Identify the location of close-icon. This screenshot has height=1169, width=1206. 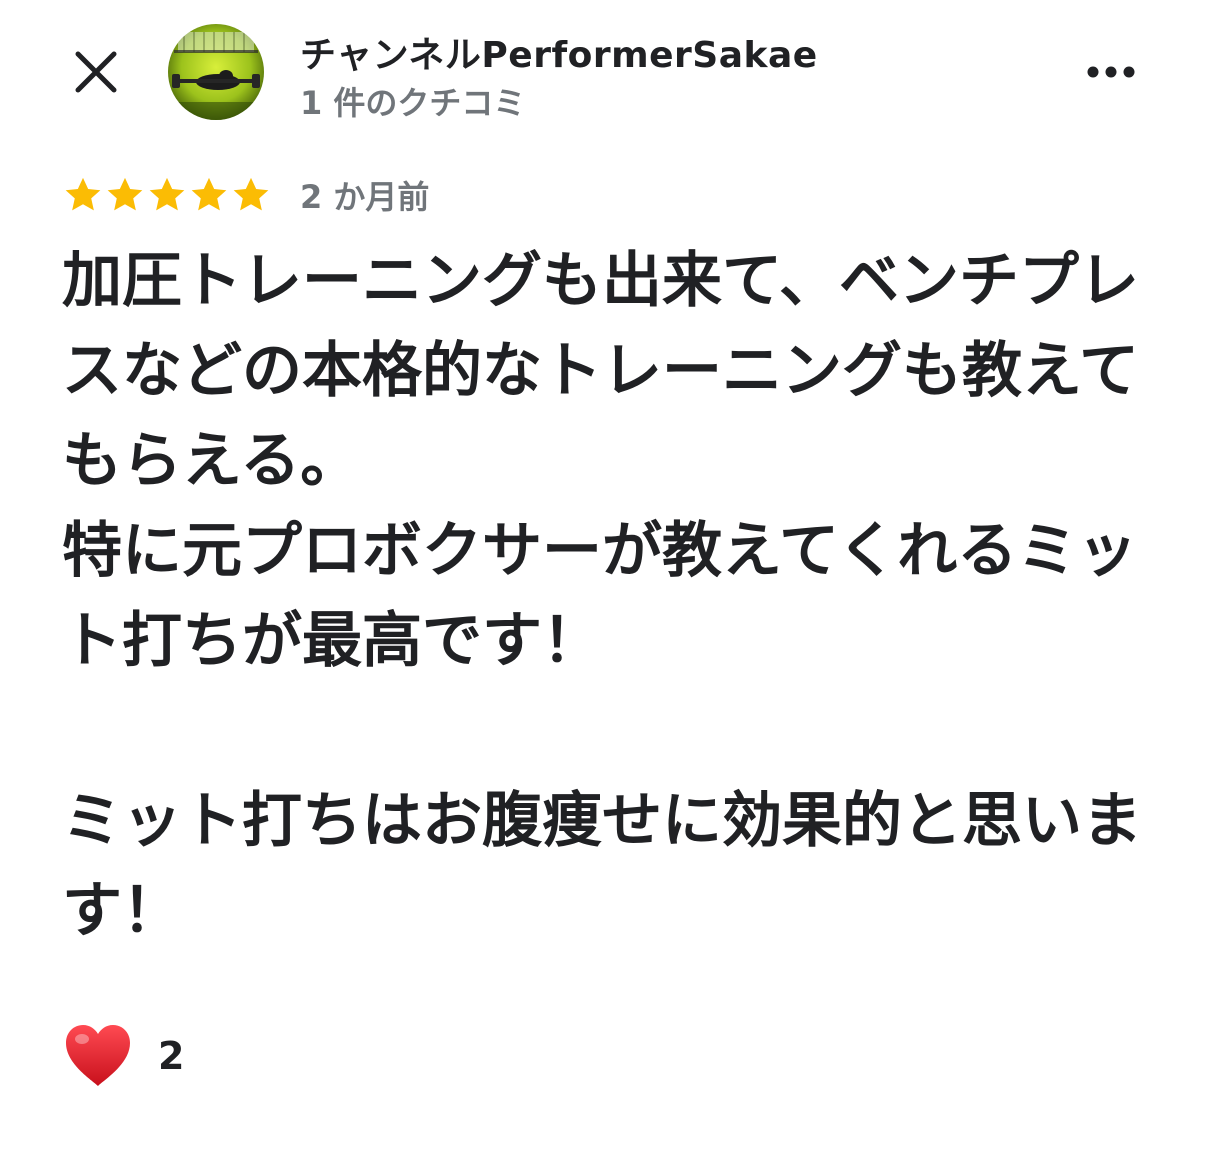
(96, 72).